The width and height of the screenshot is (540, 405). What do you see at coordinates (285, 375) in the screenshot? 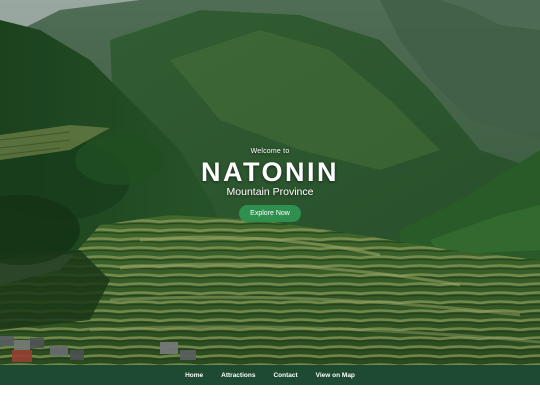
I see `nav-link-contact: Contact` at bounding box center [285, 375].